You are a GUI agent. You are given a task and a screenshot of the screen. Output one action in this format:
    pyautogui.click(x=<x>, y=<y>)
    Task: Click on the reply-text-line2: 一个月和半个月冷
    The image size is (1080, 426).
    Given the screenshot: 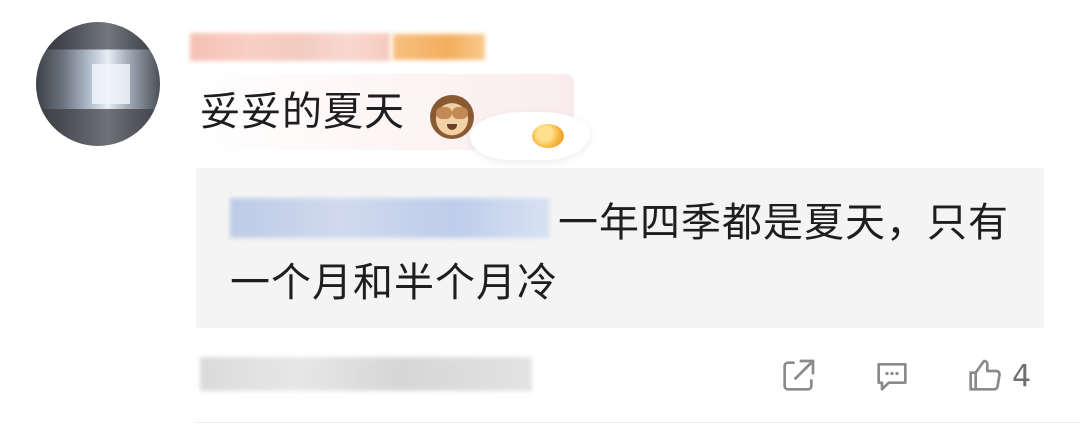 What is the action you would take?
    pyautogui.click(x=394, y=283)
    